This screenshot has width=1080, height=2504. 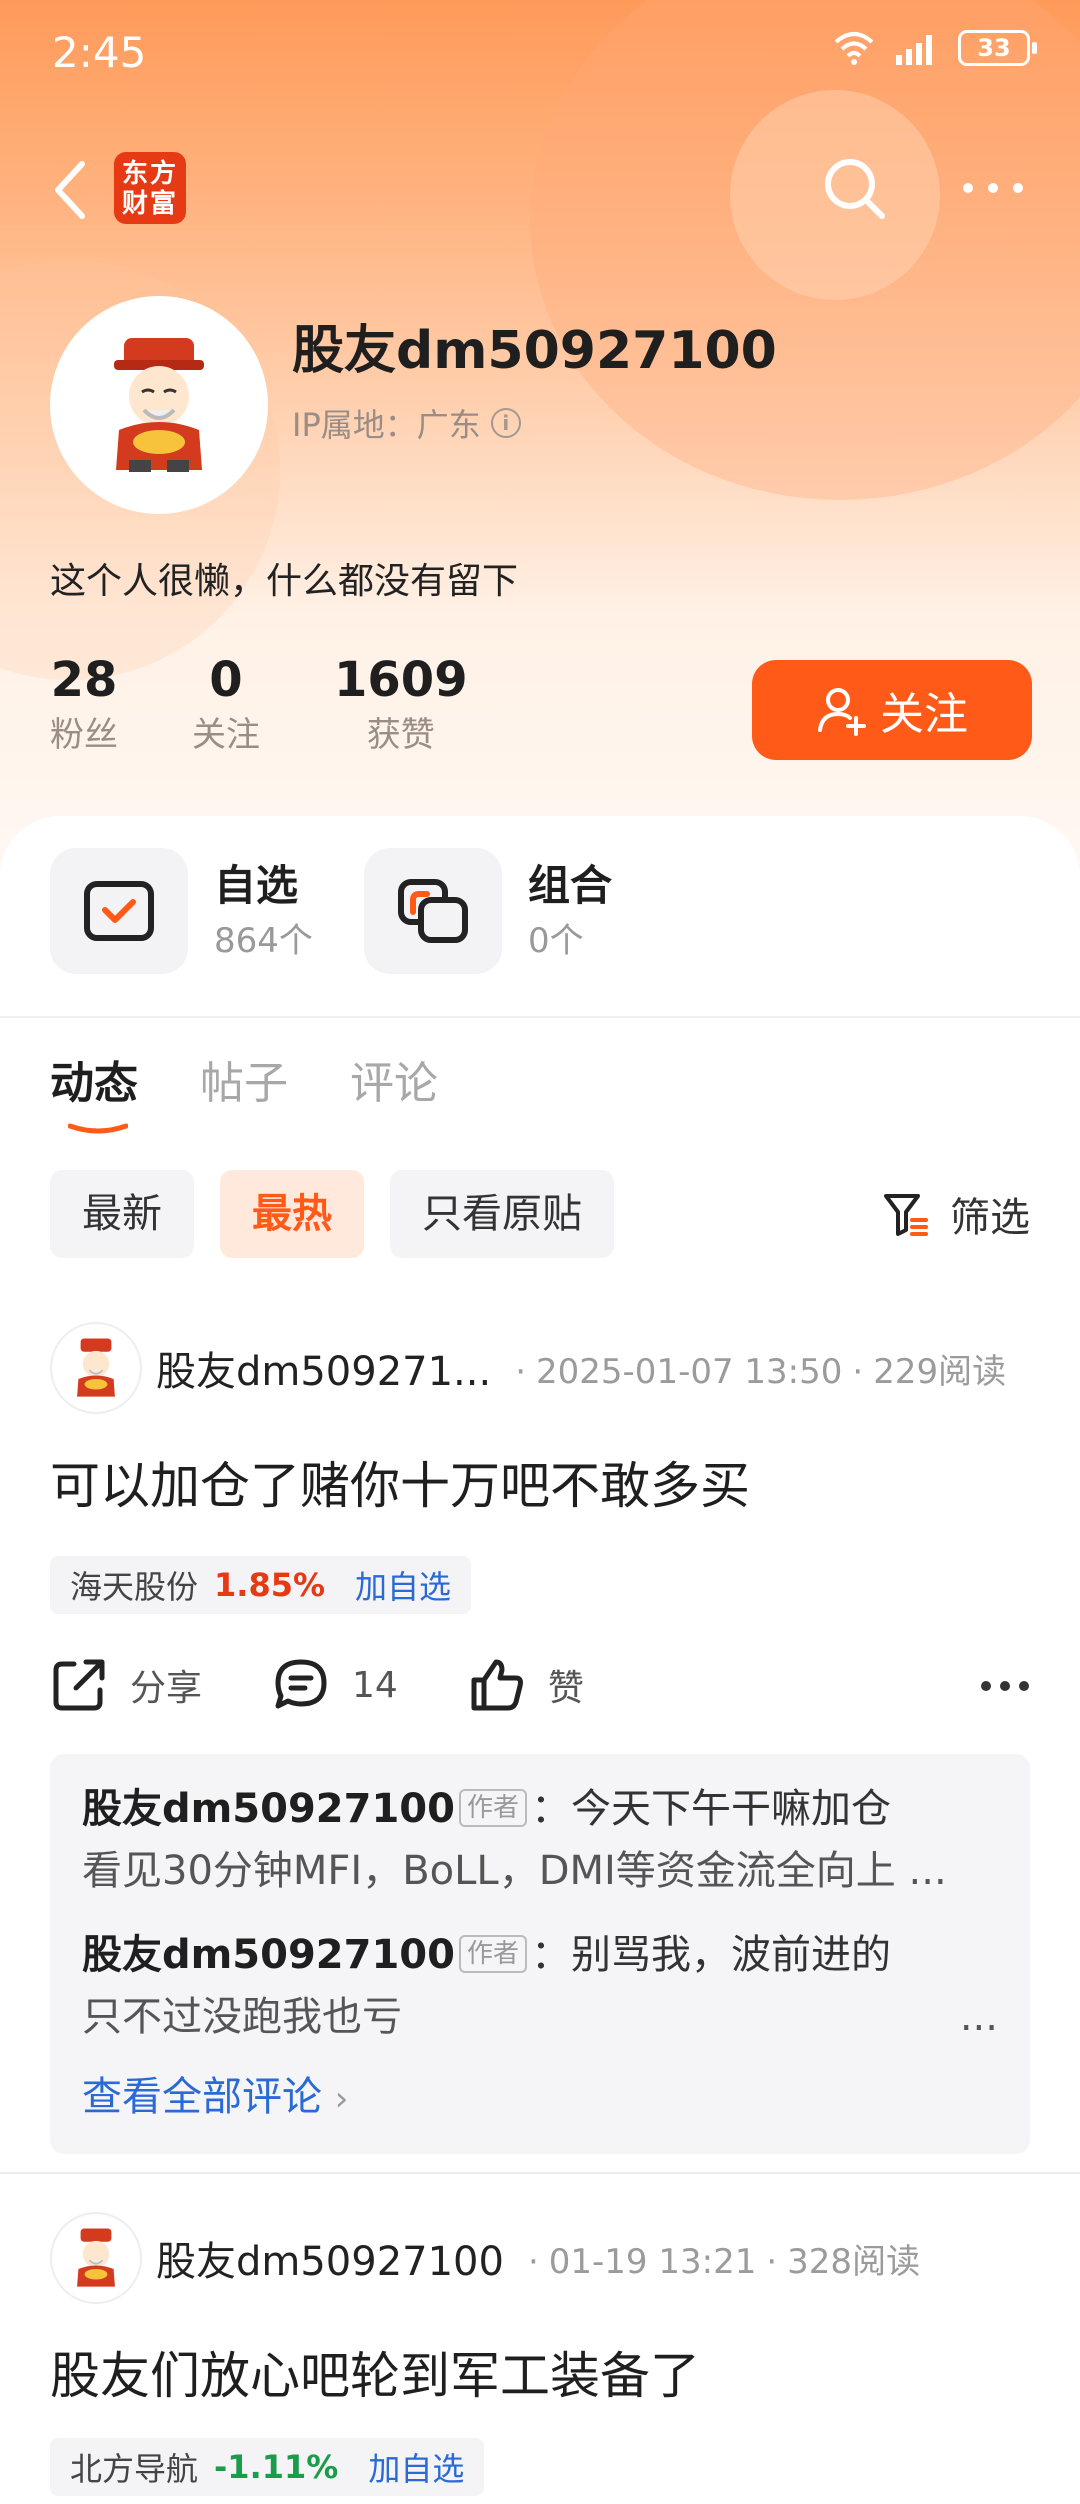 I want to click on stock-change: 1.85%, so click(x=270, y=1585).